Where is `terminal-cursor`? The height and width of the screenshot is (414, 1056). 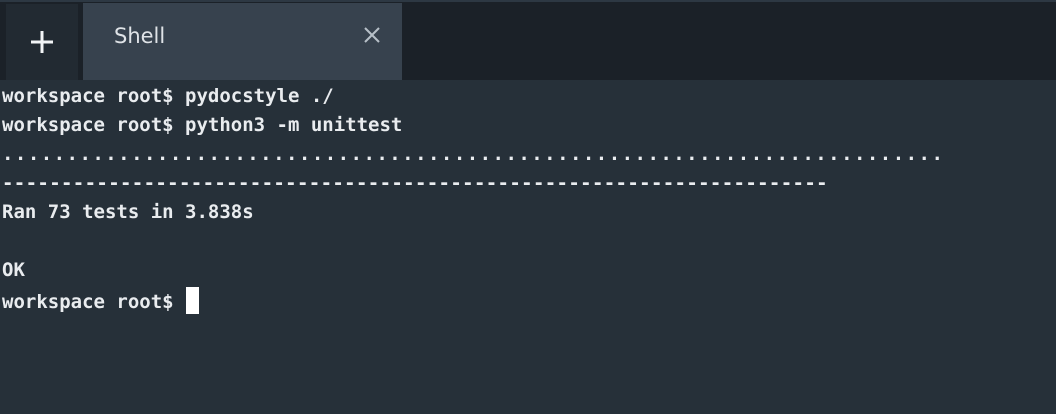 terminal-cursor is located at coordinates (192, 300).